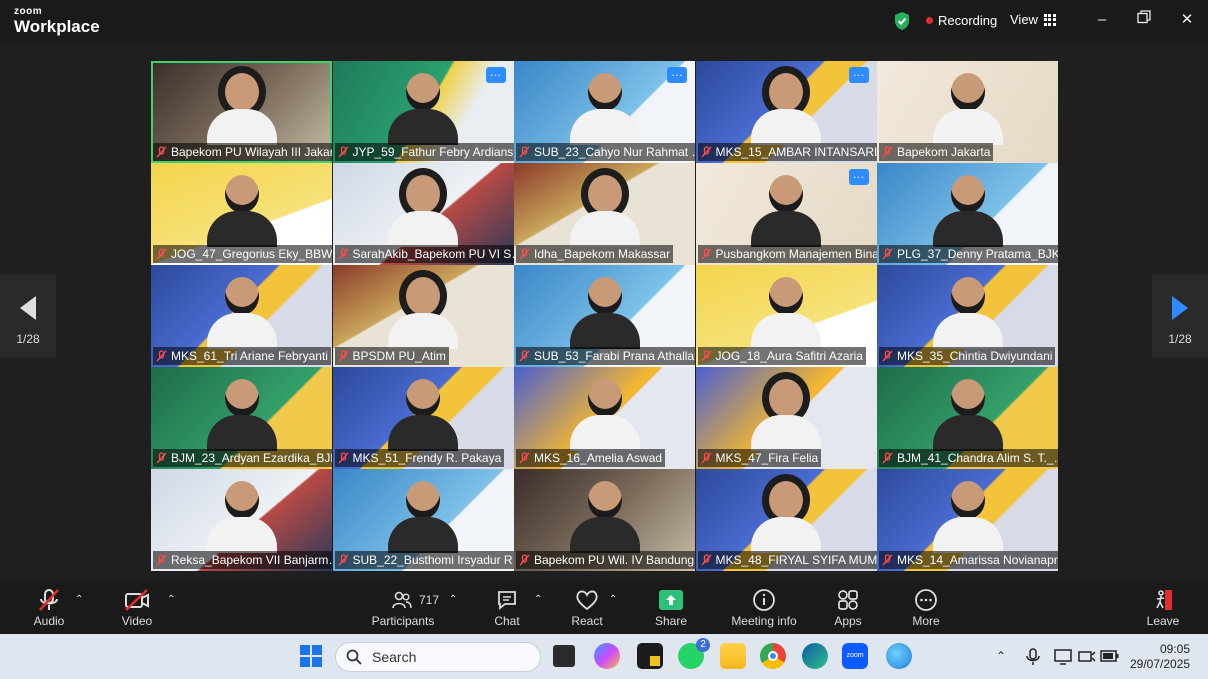 Image resolution: width=1208 pixels, height=679 pixels. I want to click on participant-tile: PLG_37_Denny Pratama_BJK, so click(967, 214).